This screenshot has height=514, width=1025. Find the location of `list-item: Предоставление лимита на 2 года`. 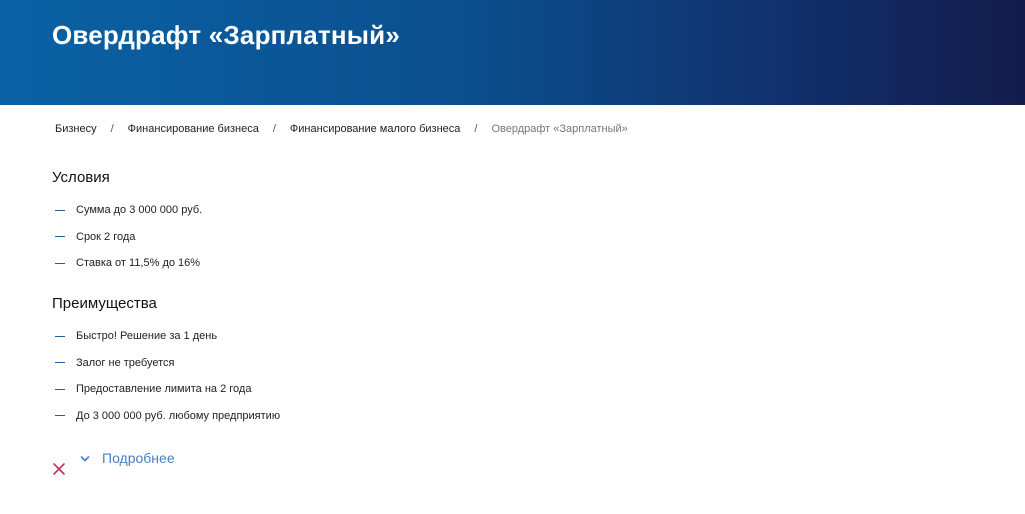

list-item: Предоставление лимита на 2 года is located at coordinates (167, 389).